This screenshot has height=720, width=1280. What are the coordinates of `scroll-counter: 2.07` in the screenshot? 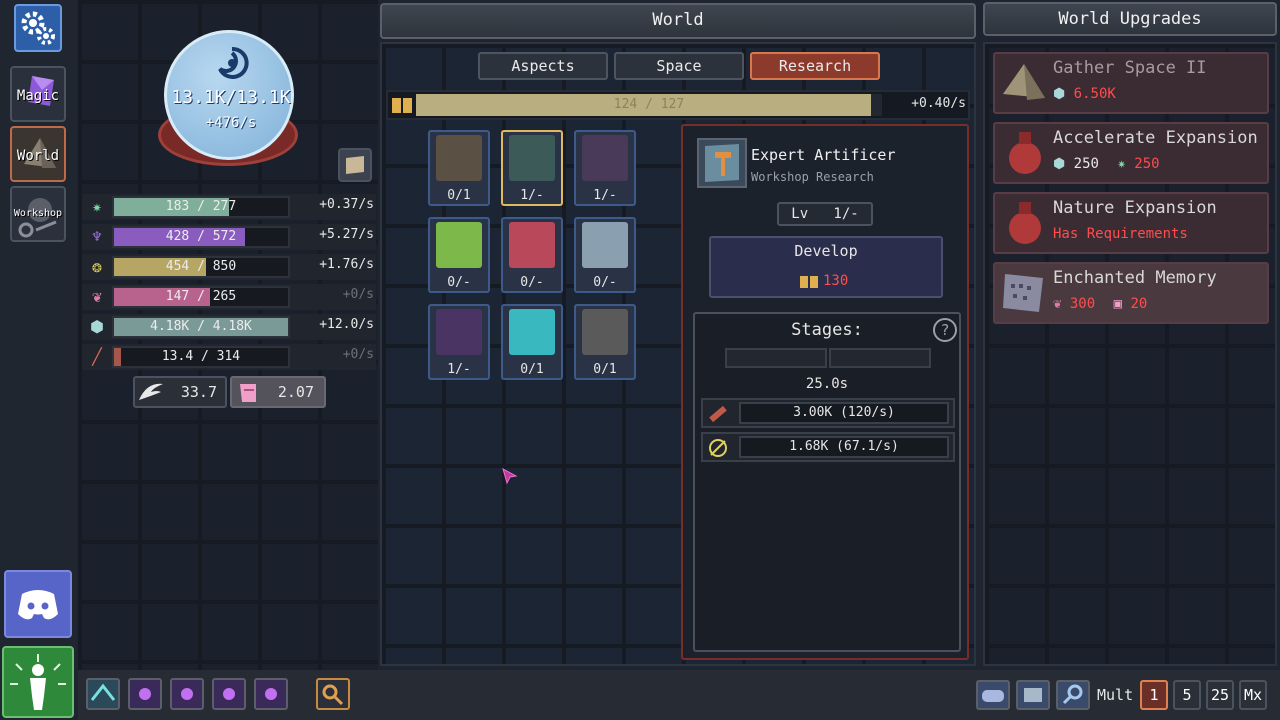 It's located at (278, 392).